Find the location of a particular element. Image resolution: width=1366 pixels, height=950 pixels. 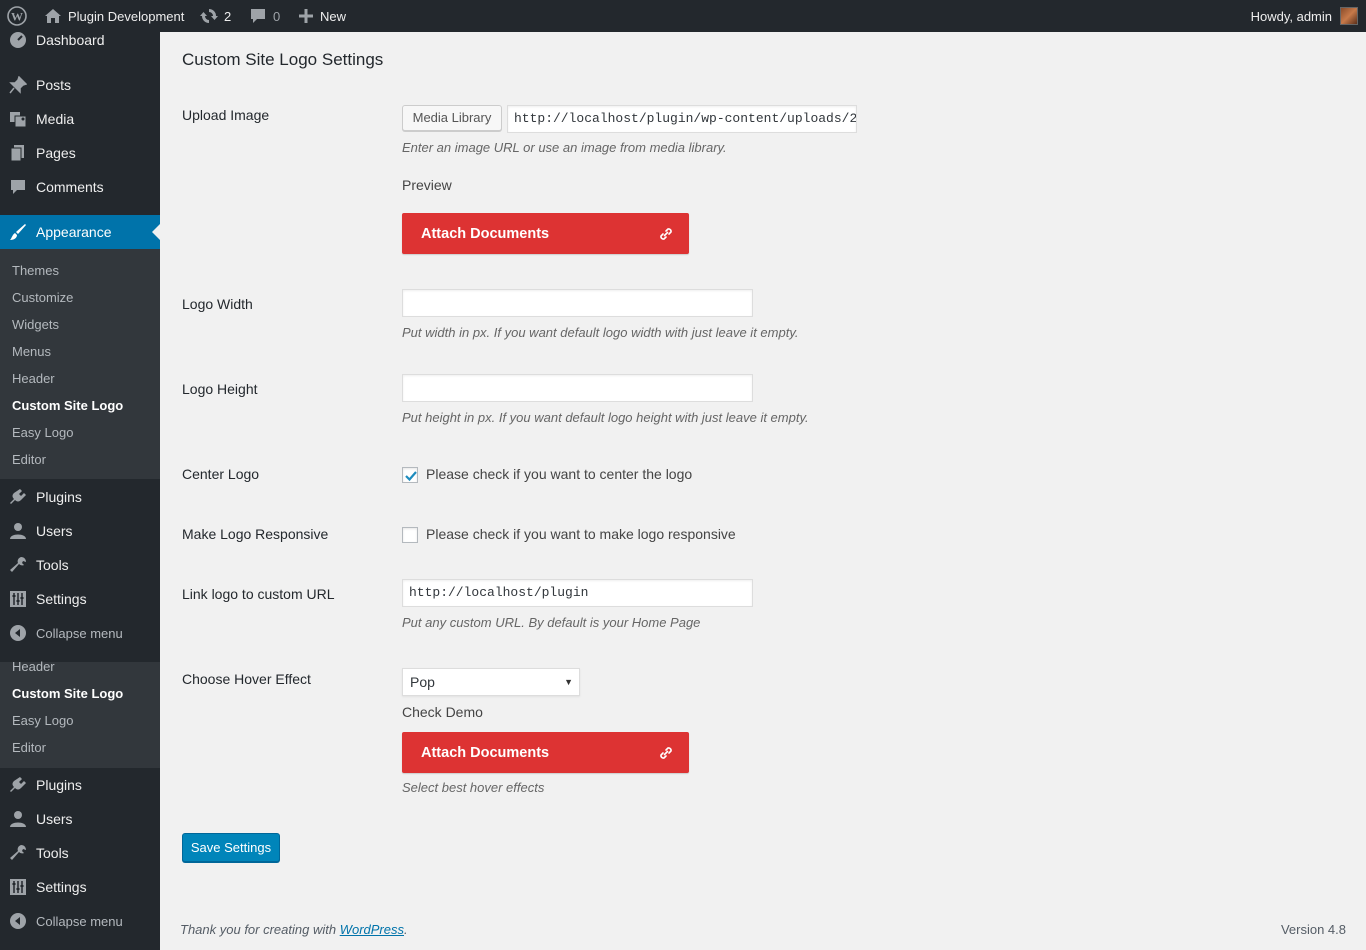

custom-url-input: http://localhost/plugin is located at coordinates (577, 593).